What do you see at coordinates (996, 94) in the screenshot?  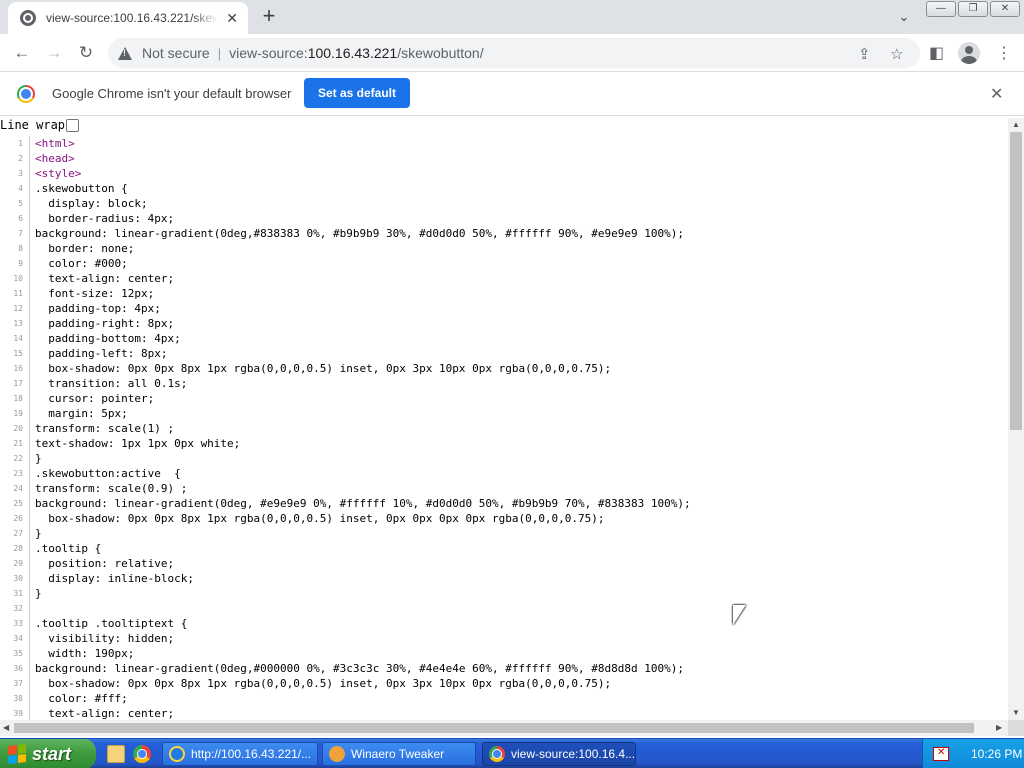 I see `infobar-close-icon: ✕` at bounding box center [996, 94].